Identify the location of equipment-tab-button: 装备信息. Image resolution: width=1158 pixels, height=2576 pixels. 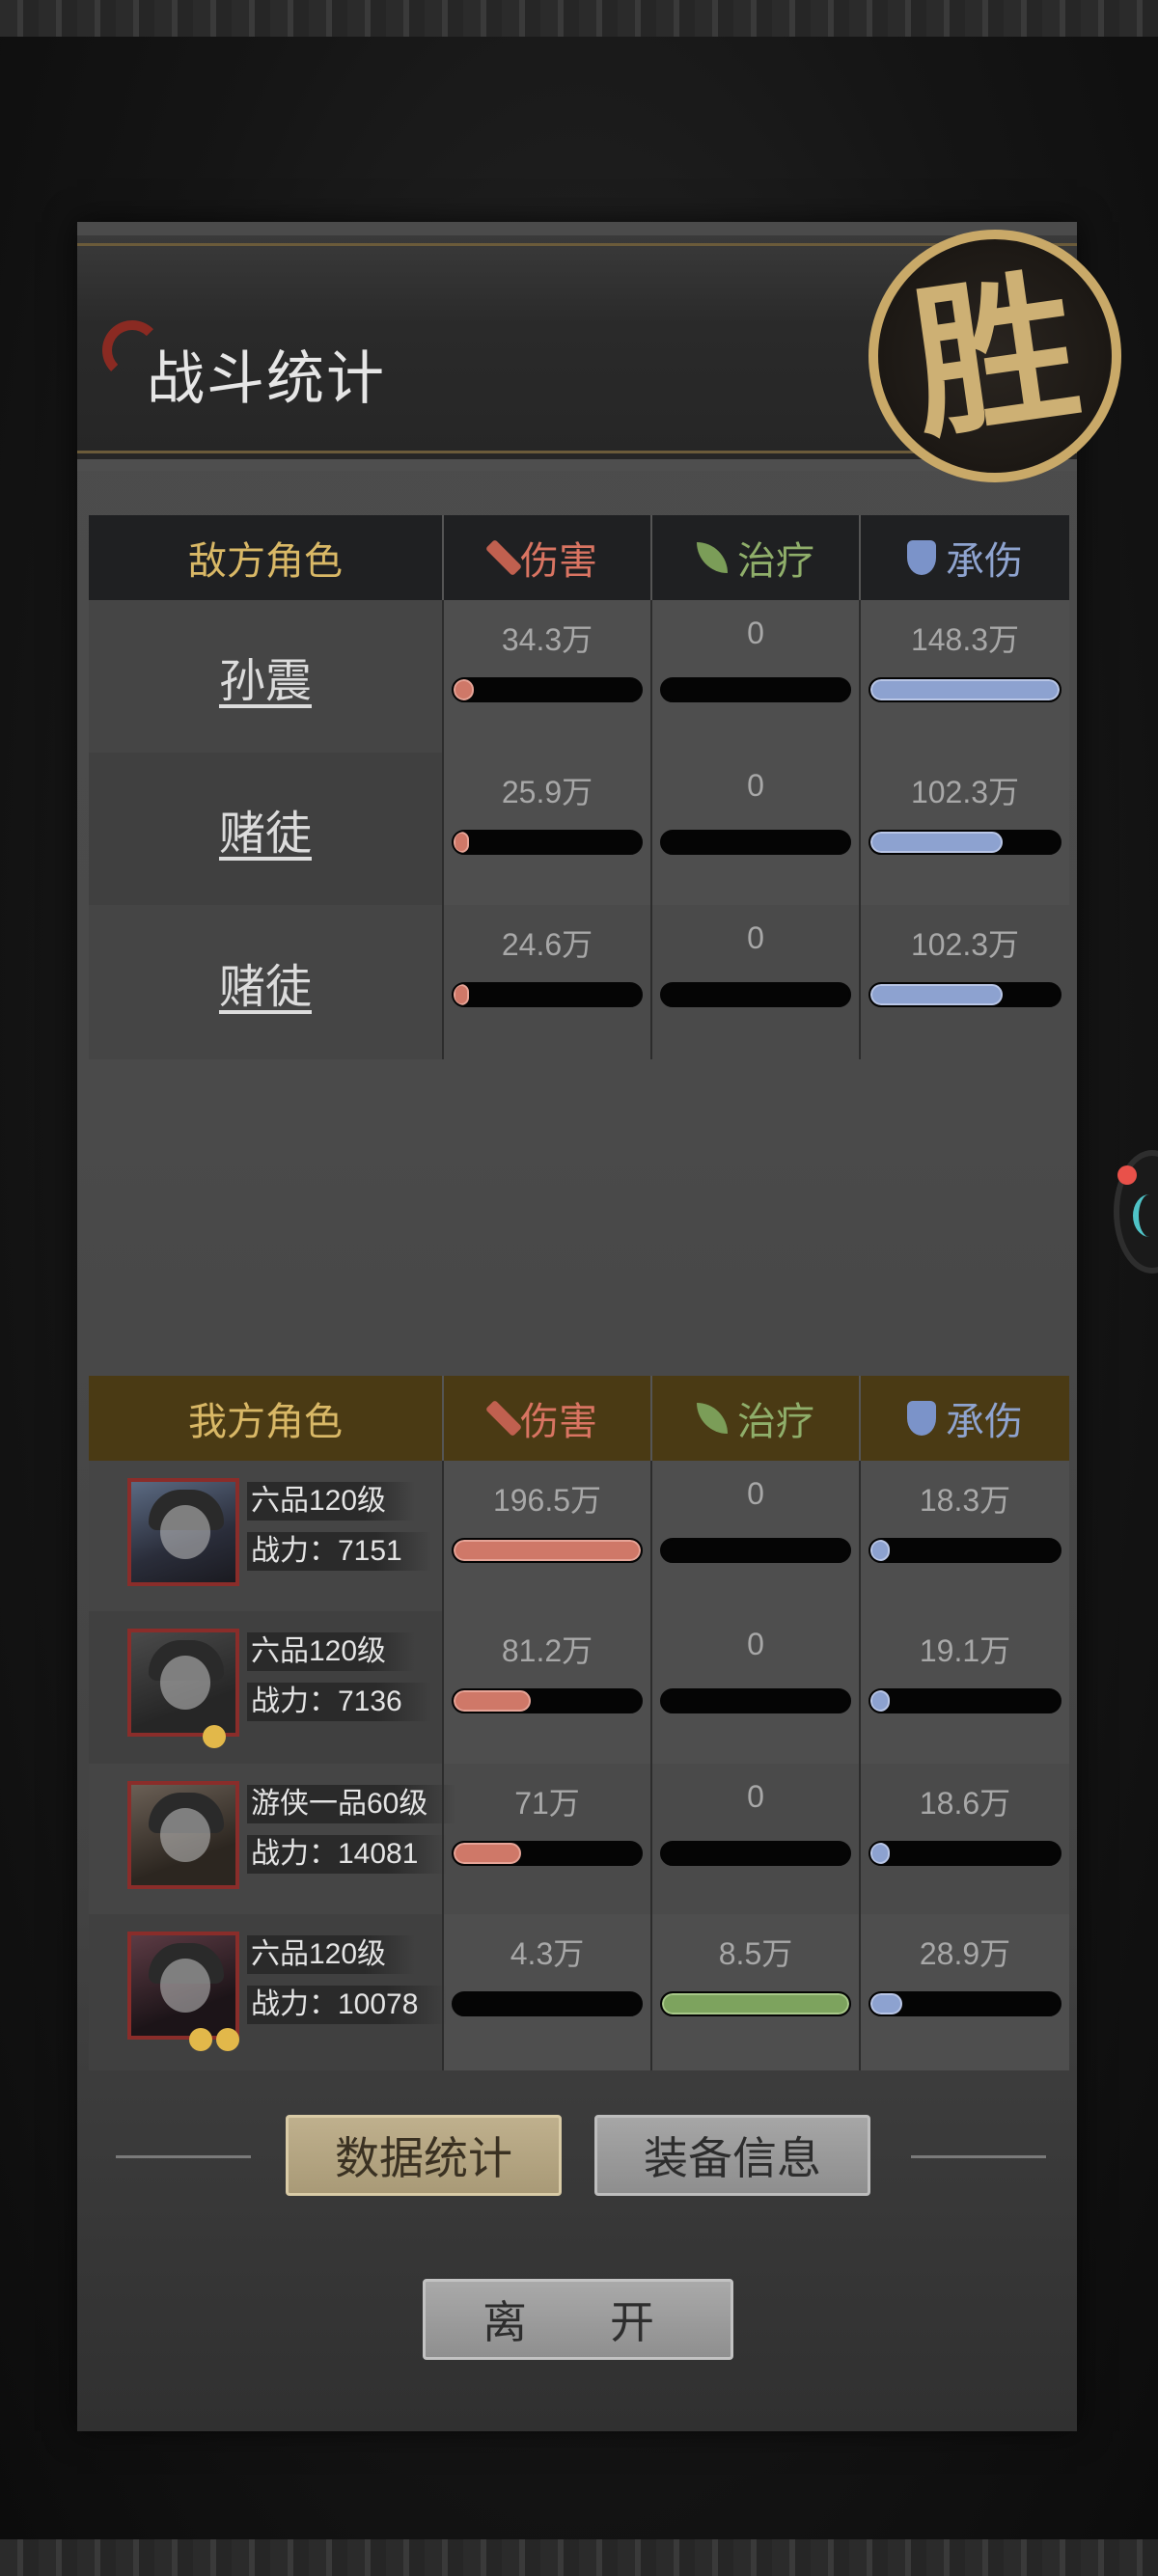
(732, 2155).